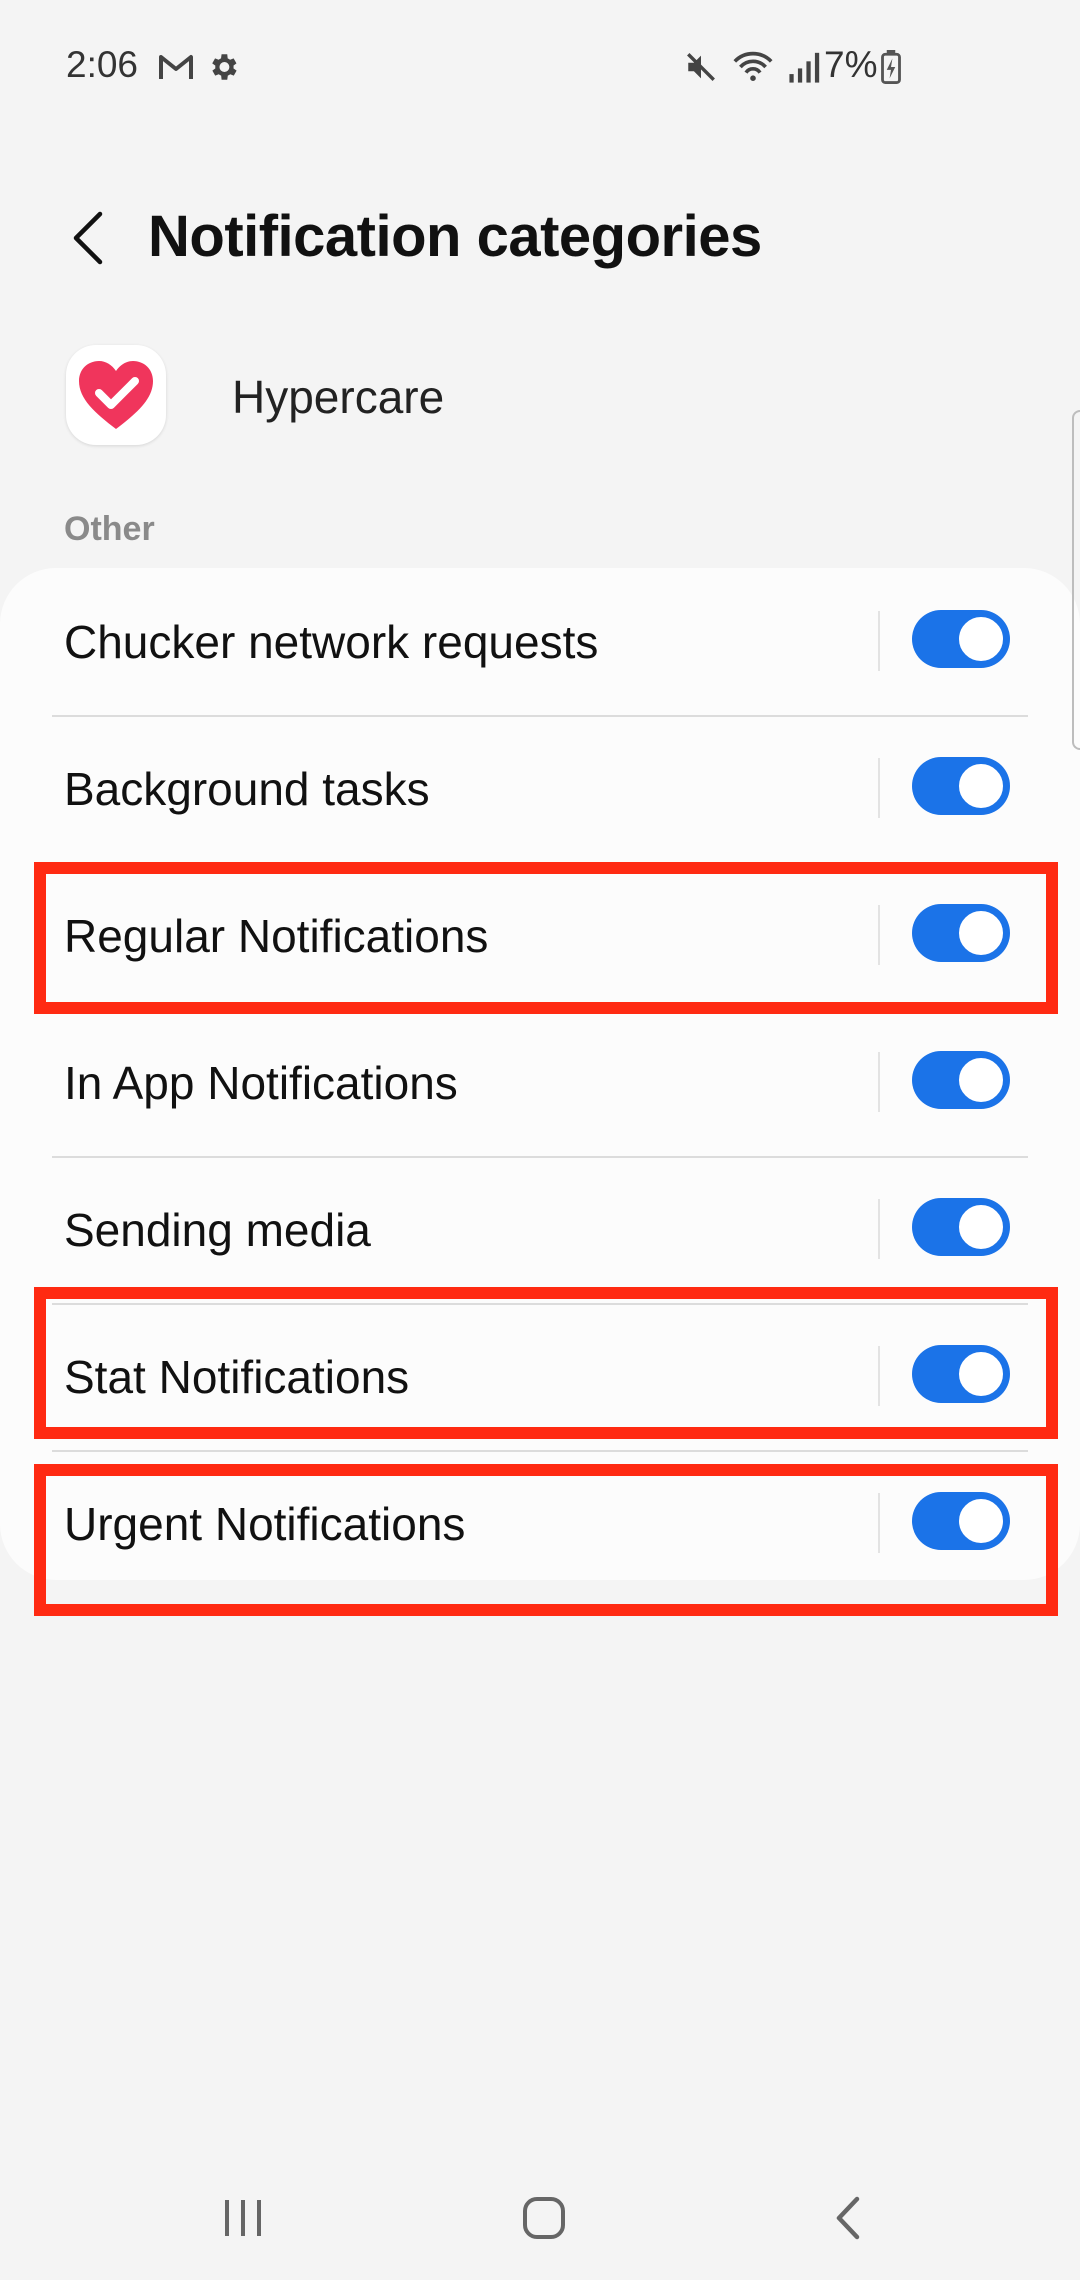 Image resolution: width=1080 pixels, height=2280 pixels. Describe the element at coordinates (540, 788) in the screenshot. I see `category-row-background: Background tasks` at that location.